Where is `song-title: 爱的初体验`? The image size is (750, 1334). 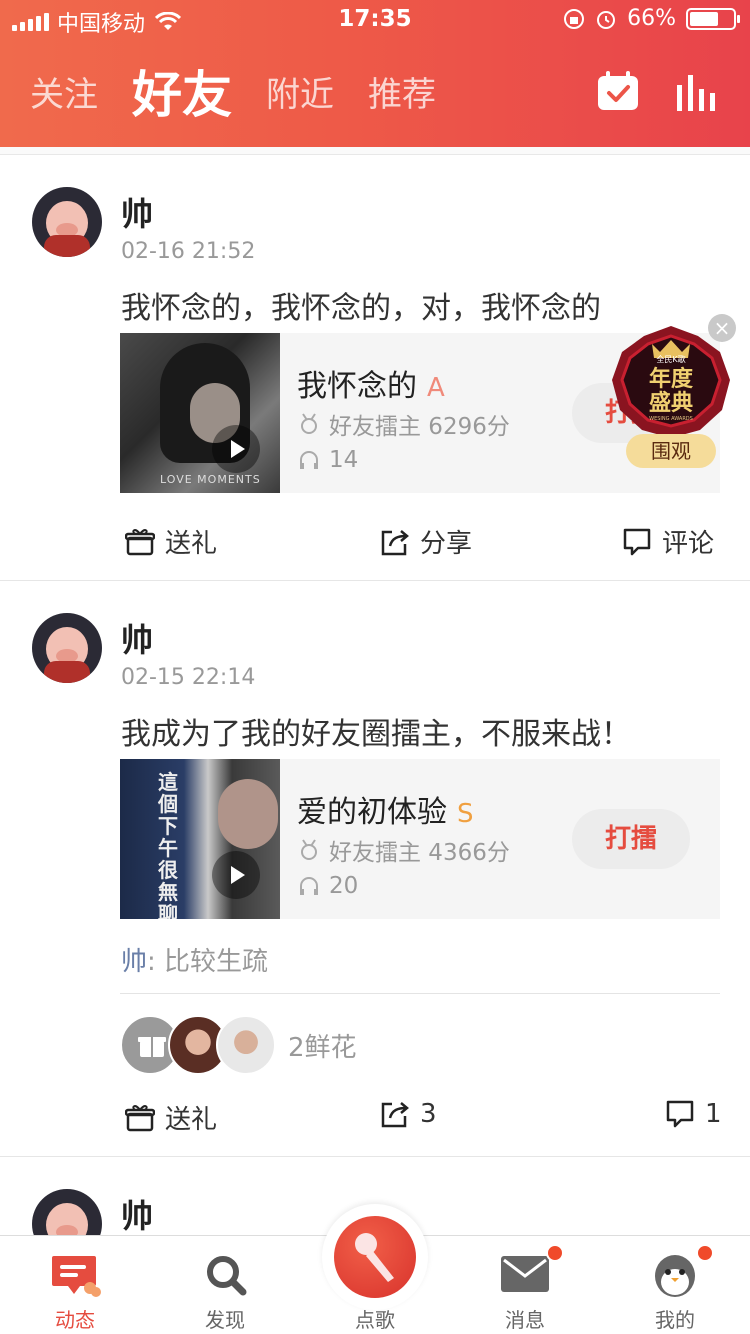
song-title: 爱的初体验 is located at coordinates (372, 812).